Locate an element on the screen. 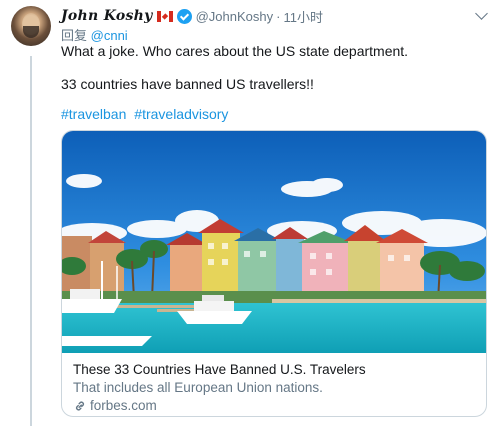 The width and height of the screenshot is (499, 426). hashtag-link: #travelban is located at coordinates (93, 114).